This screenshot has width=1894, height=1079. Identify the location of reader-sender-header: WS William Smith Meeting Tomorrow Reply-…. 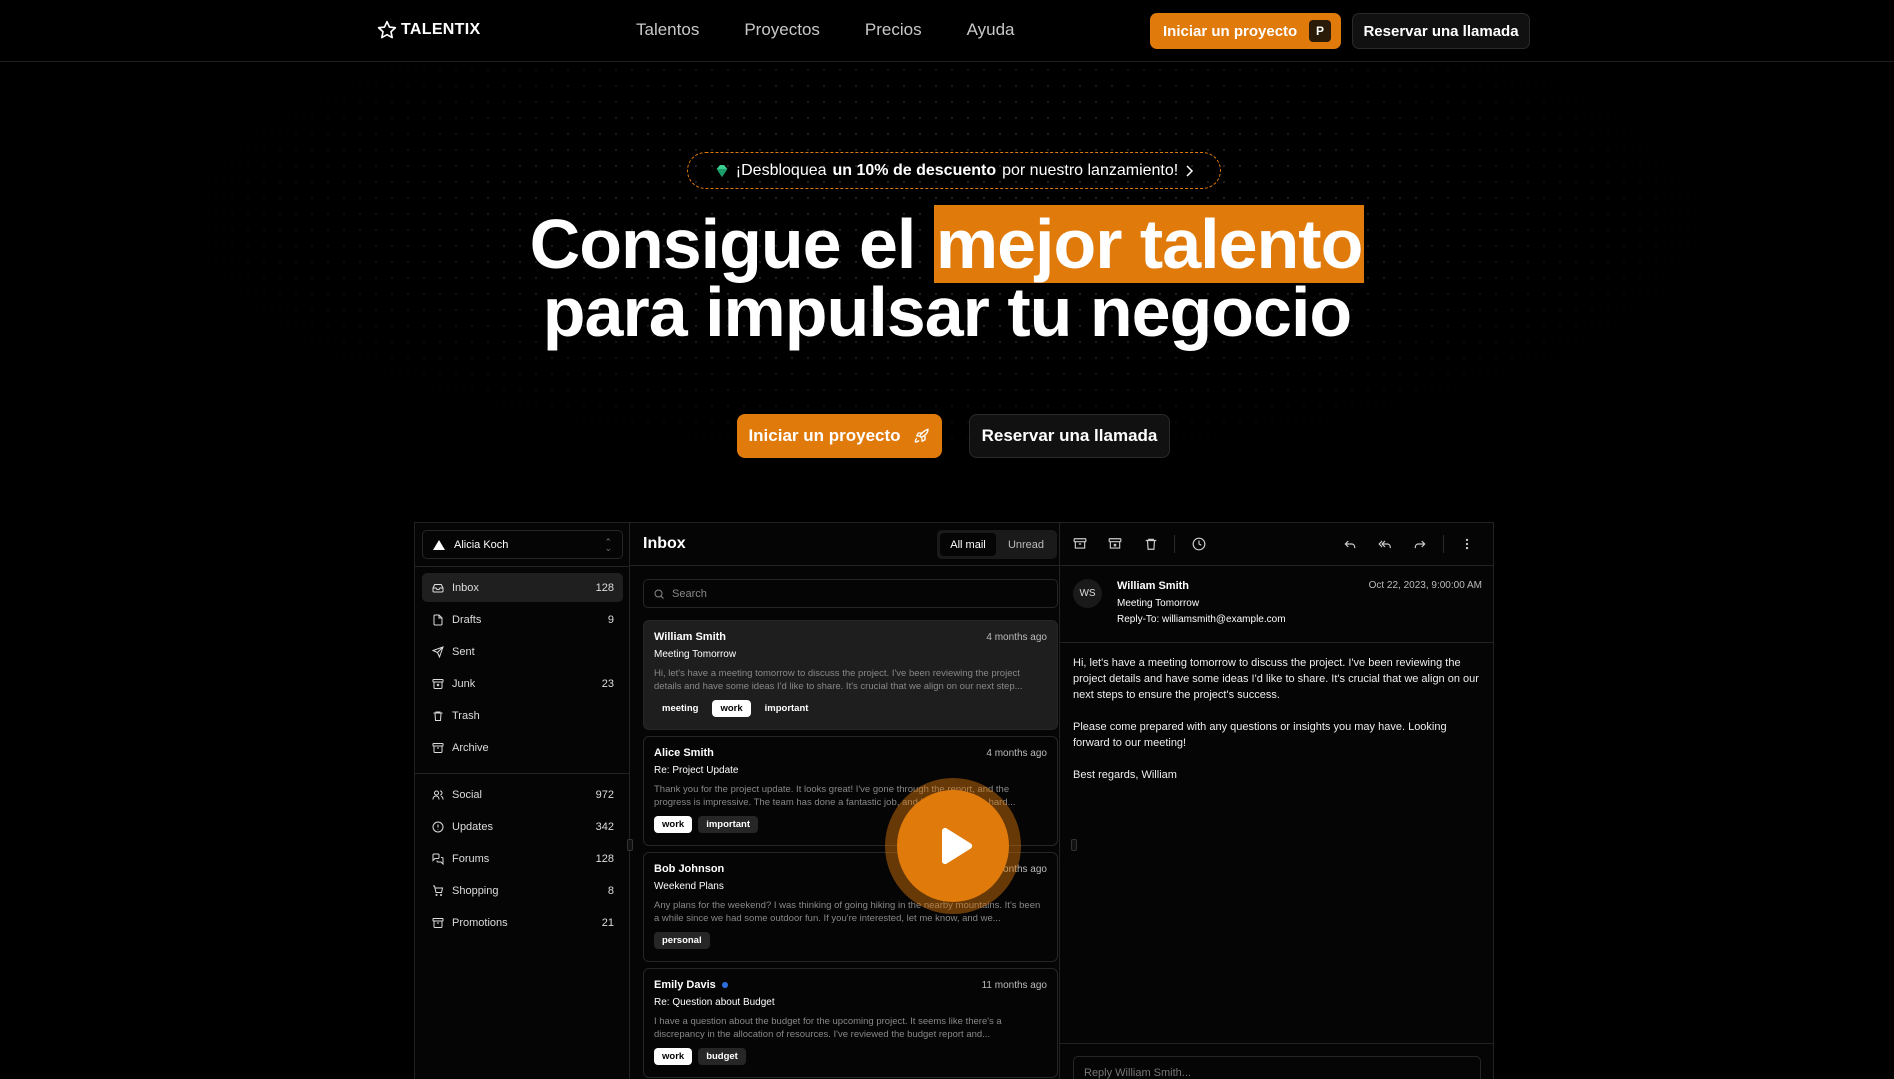
(1276, 604).